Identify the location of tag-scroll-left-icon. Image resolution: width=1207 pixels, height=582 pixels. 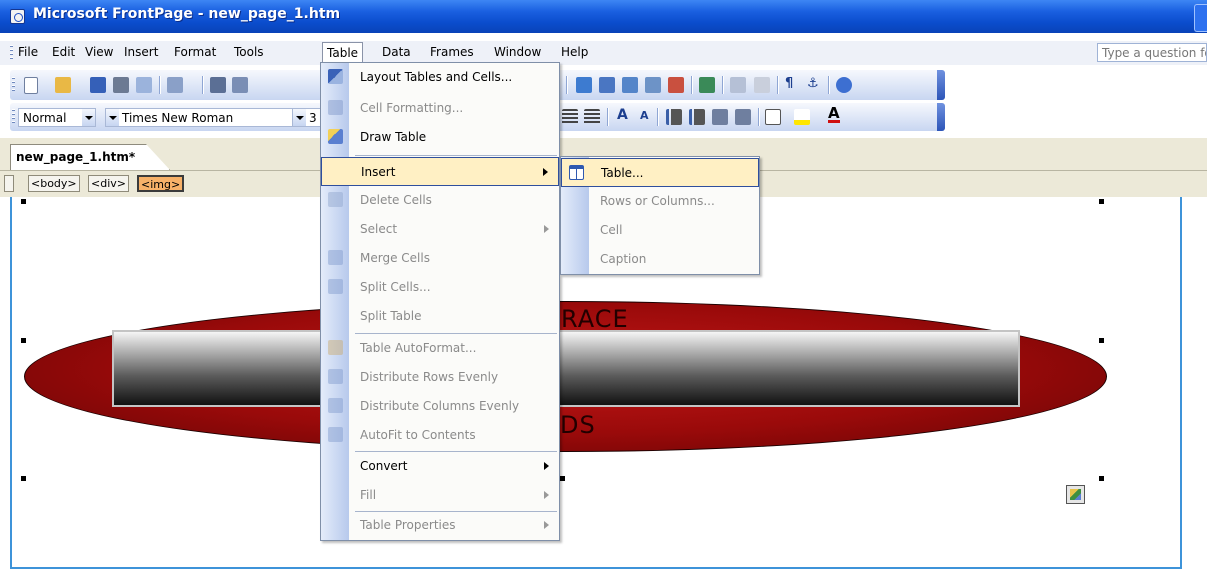
(9, 183).